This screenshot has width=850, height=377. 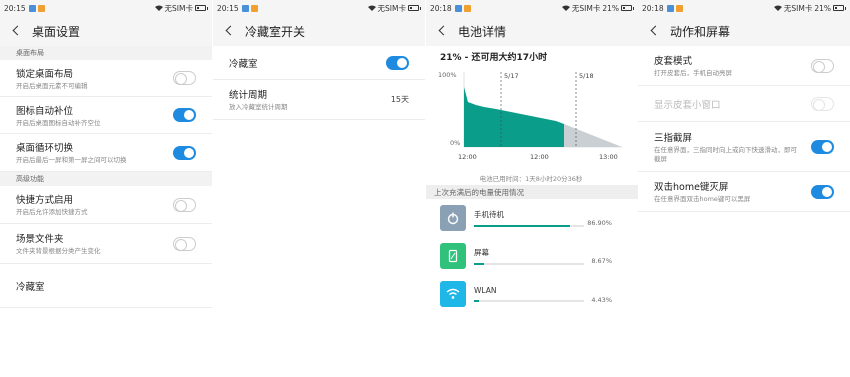 I want to click on setting-cover-mode: 皮套模式 打开皮套后，手机自动亮屏, so click(x=744, y=66).